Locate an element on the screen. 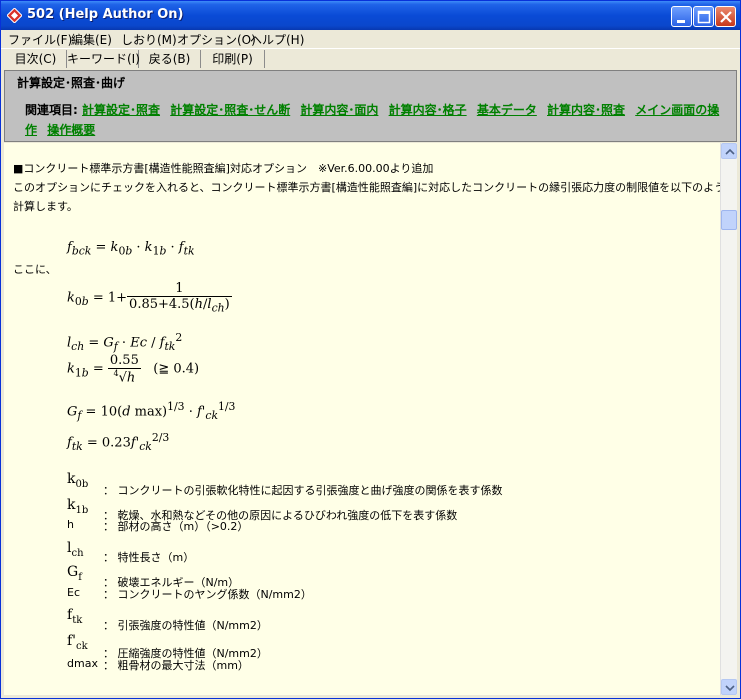 This screenshot has width=741, height=700. menu-edit: 編集(E) is located at coordinates (91, 39).